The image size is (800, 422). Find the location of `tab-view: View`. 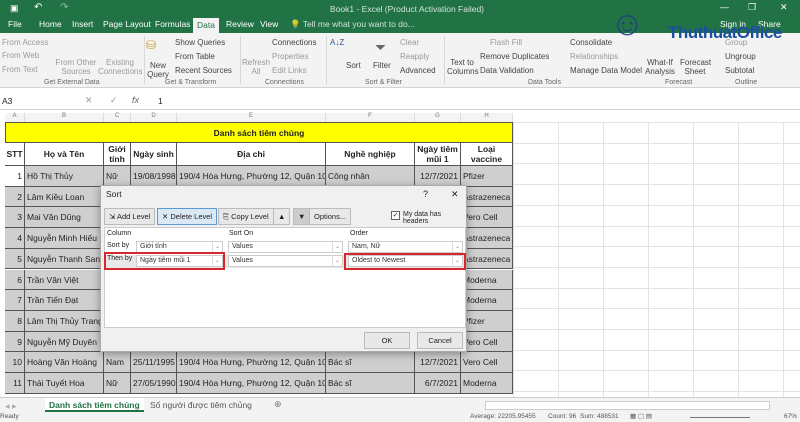

tab-view: View is located at coordinates (269, 24).